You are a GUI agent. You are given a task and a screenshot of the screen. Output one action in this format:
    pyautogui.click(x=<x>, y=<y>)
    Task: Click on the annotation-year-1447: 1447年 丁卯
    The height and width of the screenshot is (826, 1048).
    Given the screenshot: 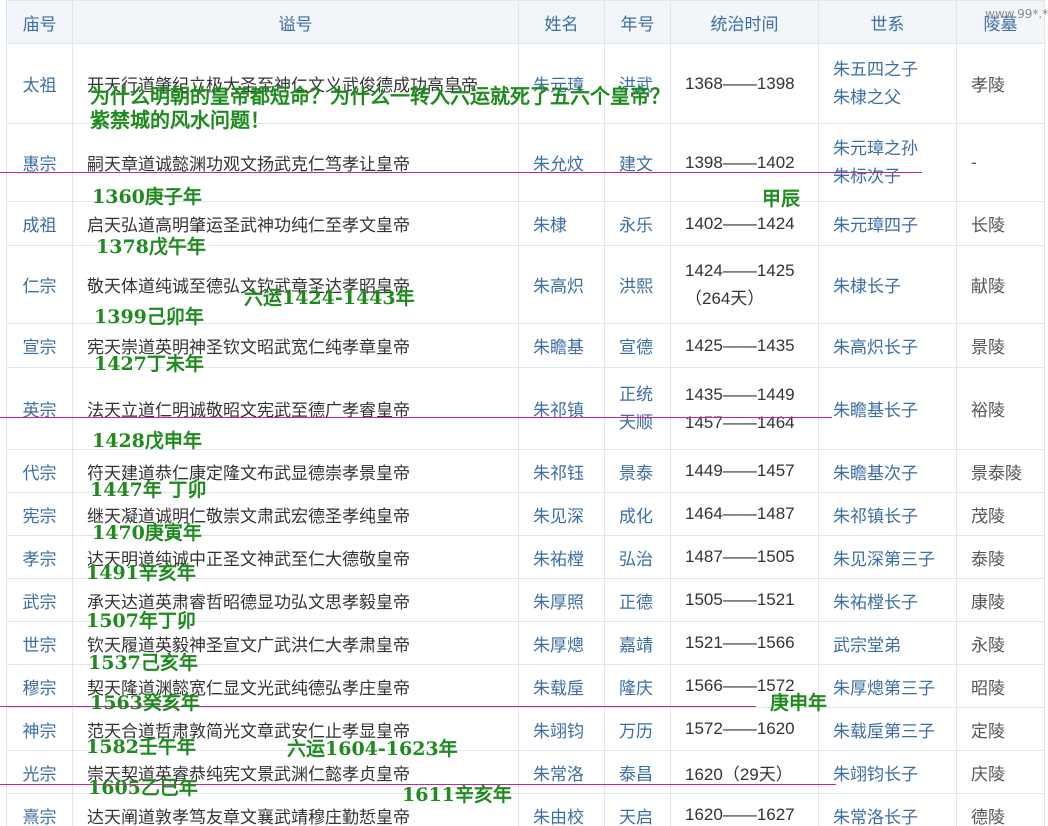 What is the action you would take?
    pyautogui.click(x=148, y=490)
    